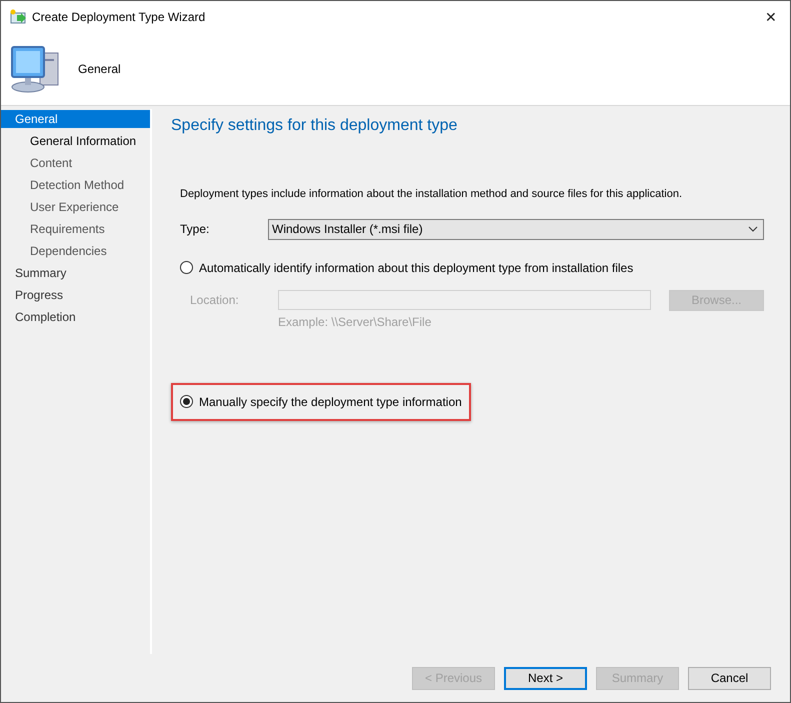 Image resolution: width=791 pixels, height=703 pixels. What do you see at coordinates (75, 273) in the screenshot?
I see `nav-item: Summary` at bounding box center [75, 273].